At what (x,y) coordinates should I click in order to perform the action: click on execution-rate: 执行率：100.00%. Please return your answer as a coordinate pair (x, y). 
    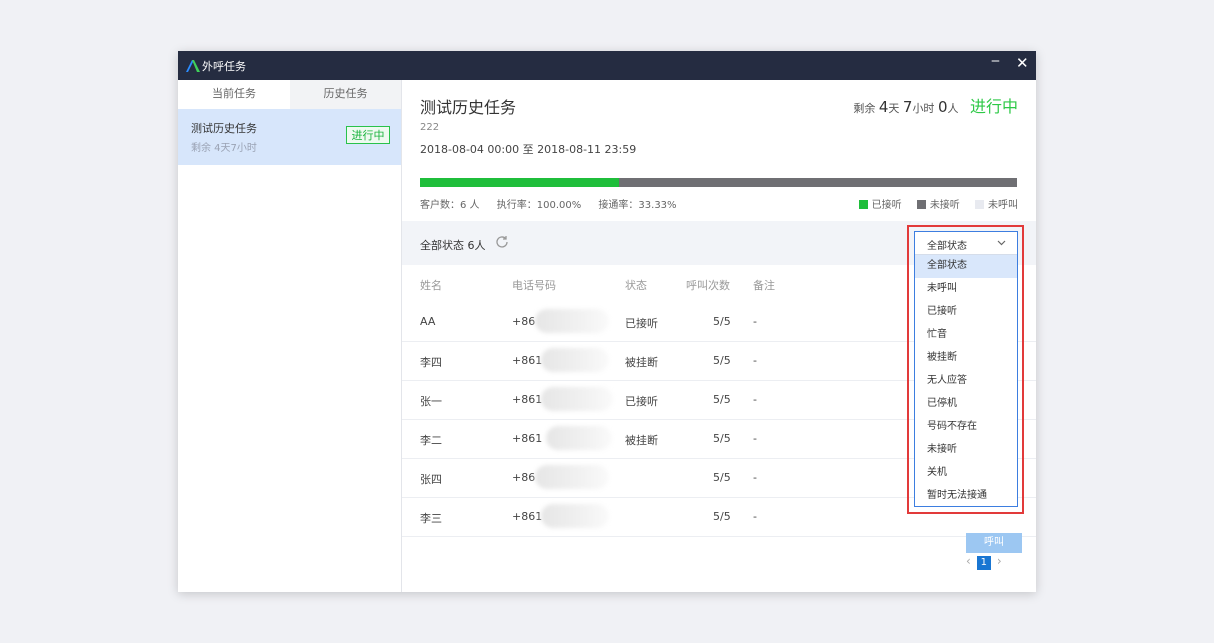
    Looking at the image, I should click on (539, 205).